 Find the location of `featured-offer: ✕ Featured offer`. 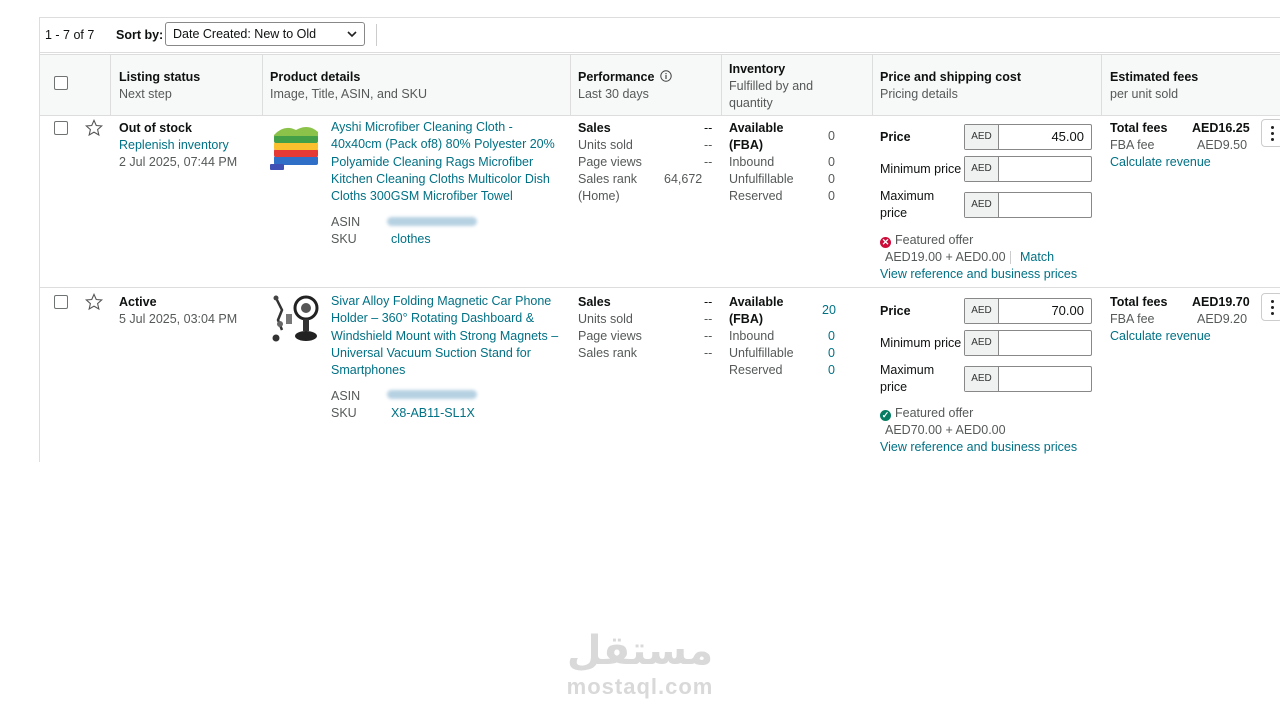

featured-offer: ✕ Featured offer is located at coordinates (926, 240).